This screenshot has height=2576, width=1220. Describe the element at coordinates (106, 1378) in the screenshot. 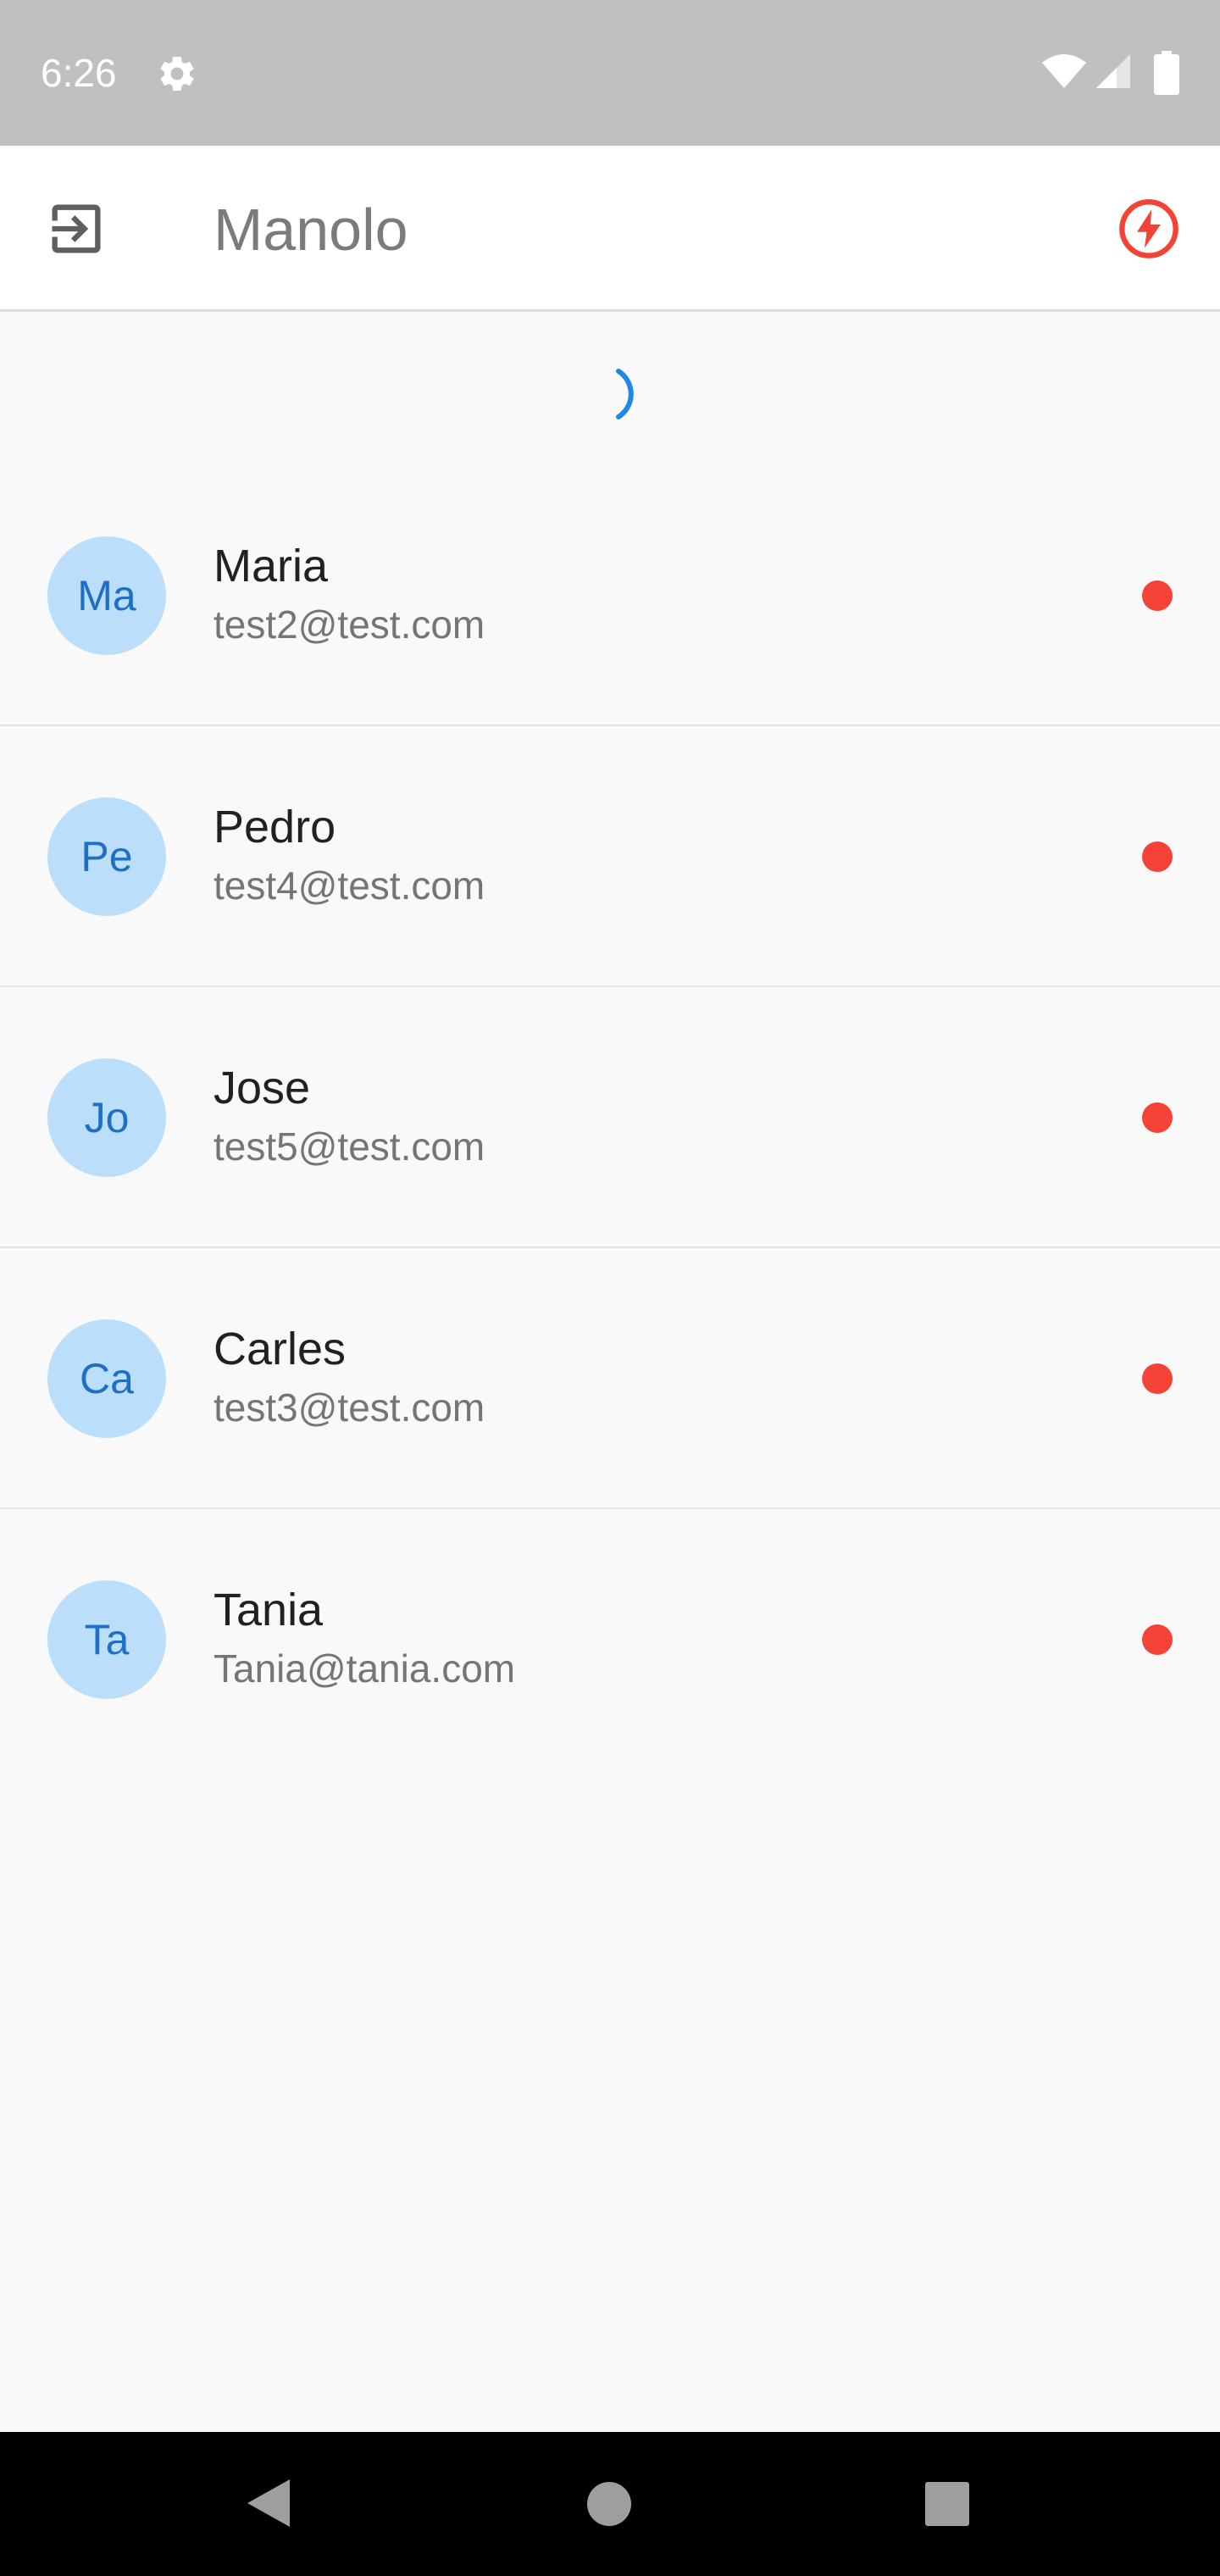

I see `avatar: Ca` at that location.